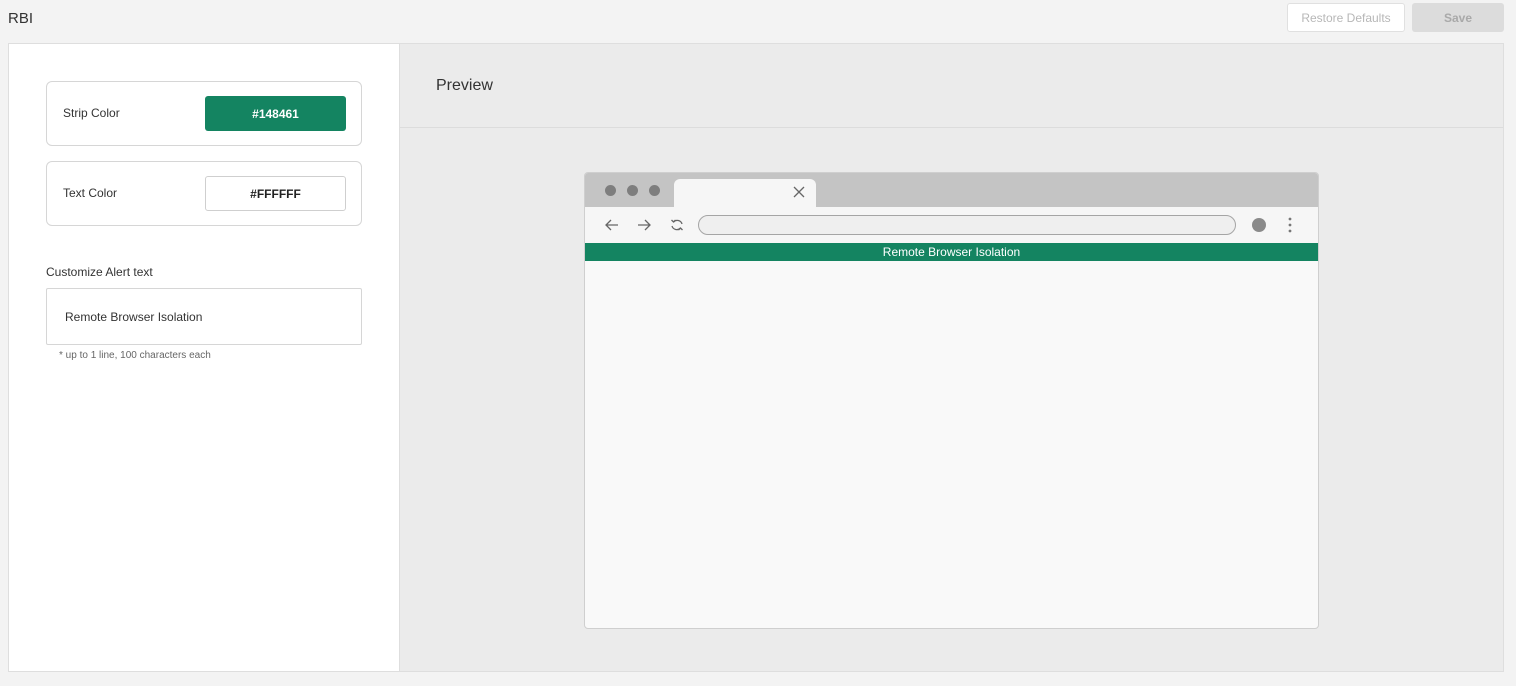 Image resolution: width=1516 pixels, height=686 pixels. I want to click on alert-text-label: Customize Alert text, so click(99, 272).